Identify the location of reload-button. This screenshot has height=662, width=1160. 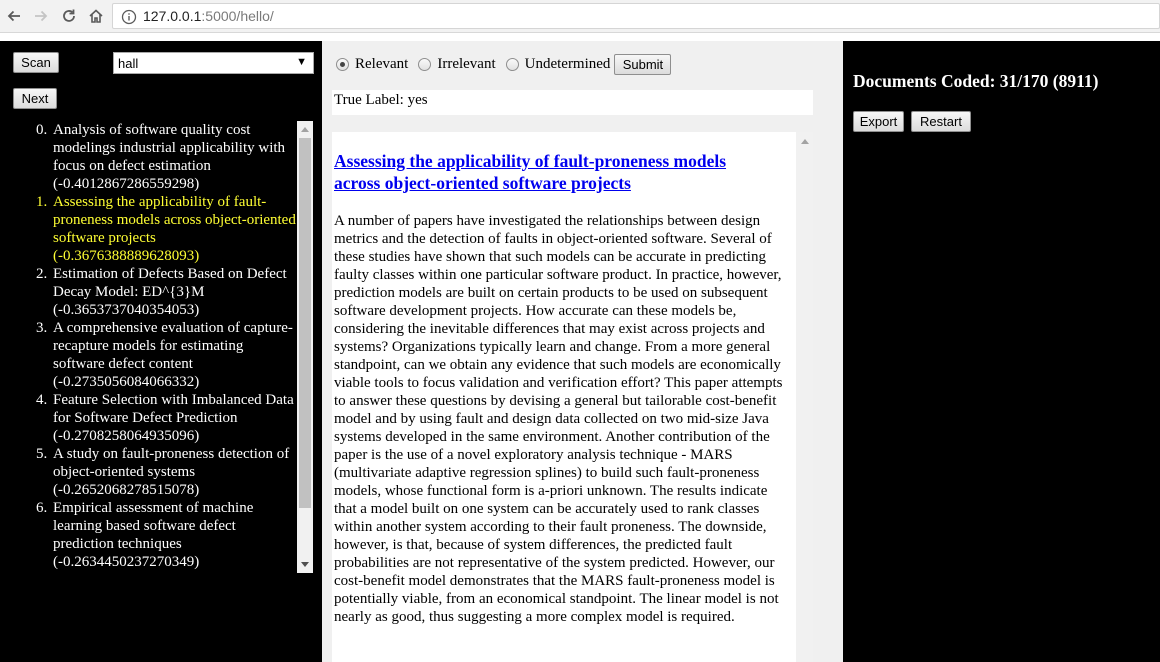
(69, 16).